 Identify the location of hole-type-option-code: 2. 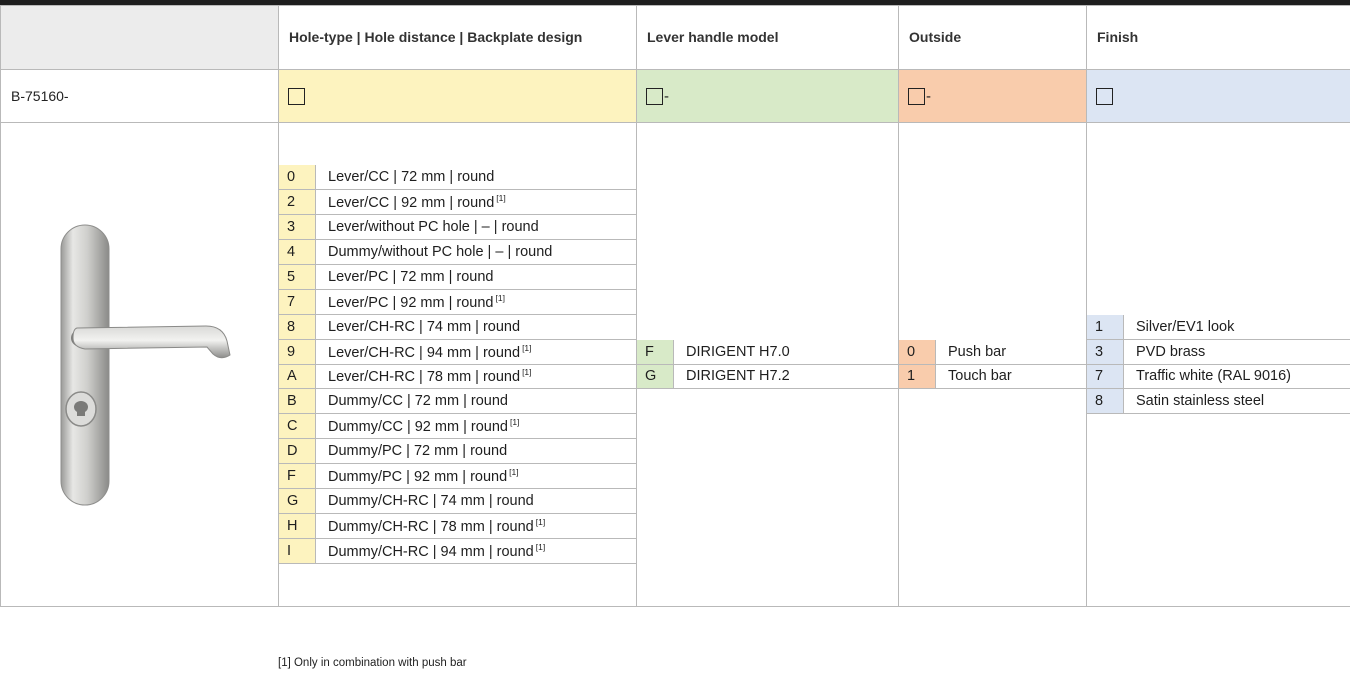
(297, 202).